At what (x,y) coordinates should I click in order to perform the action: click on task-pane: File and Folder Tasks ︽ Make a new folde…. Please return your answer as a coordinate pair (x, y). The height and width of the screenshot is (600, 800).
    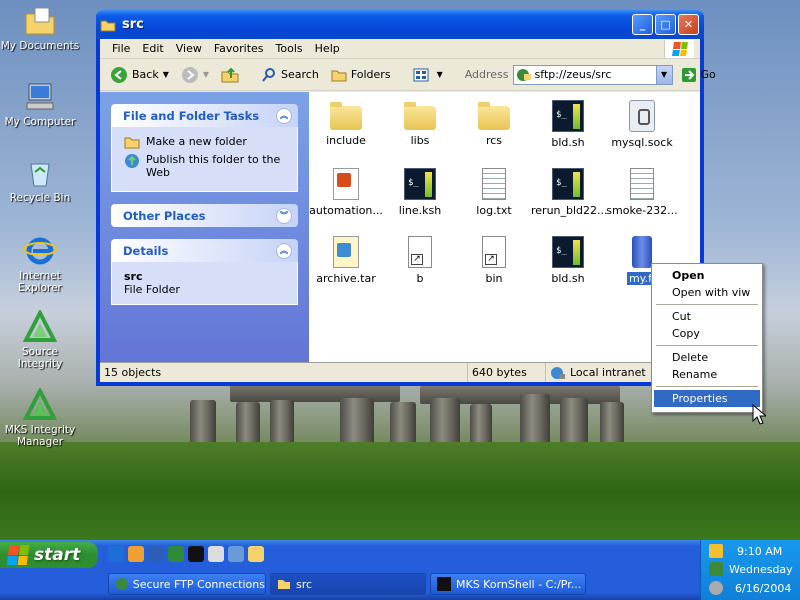
    Looking at the image, I should click on (204, 227).